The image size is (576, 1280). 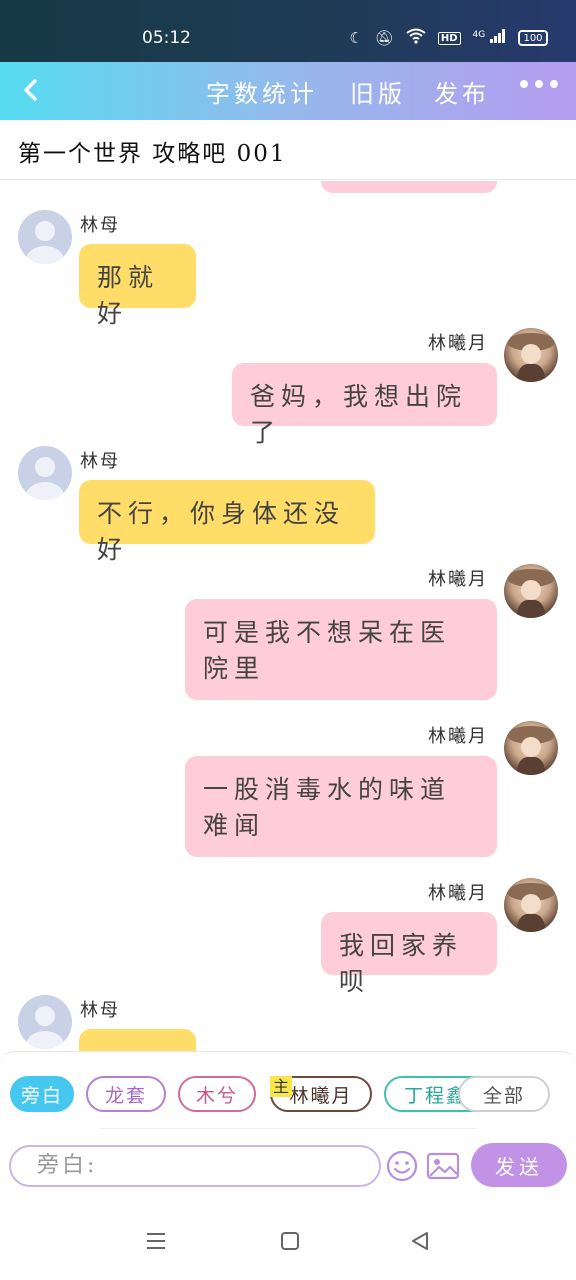 I want to click on image-icon, so click(x=443, y=1166).